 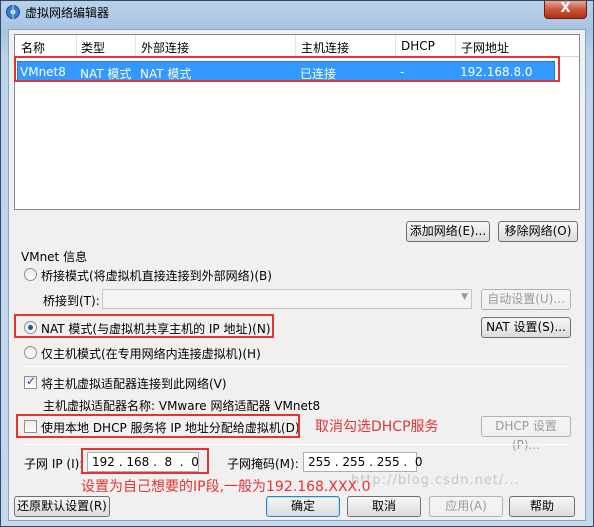 What do you see at coordinates (182, 406) in the screenshot?
I see `adapter-name-text: 主机虚拟适配器名称: VMware 网络适配器 VMnet8` at bounding box center [182, 406].